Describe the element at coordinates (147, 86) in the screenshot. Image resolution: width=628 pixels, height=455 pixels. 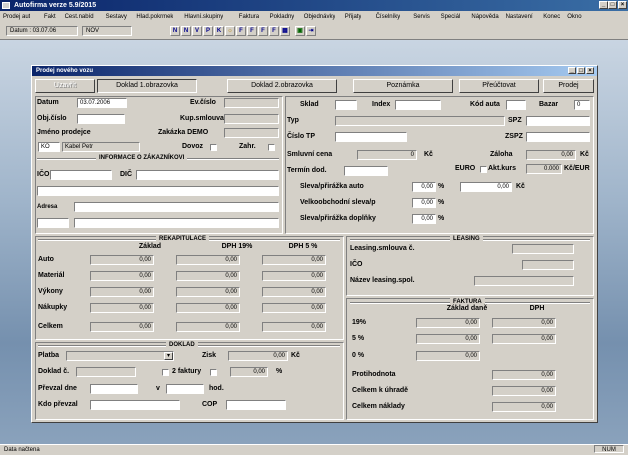
I see `tab-doklad-1: Doklad 1.obrazovka` at that location.